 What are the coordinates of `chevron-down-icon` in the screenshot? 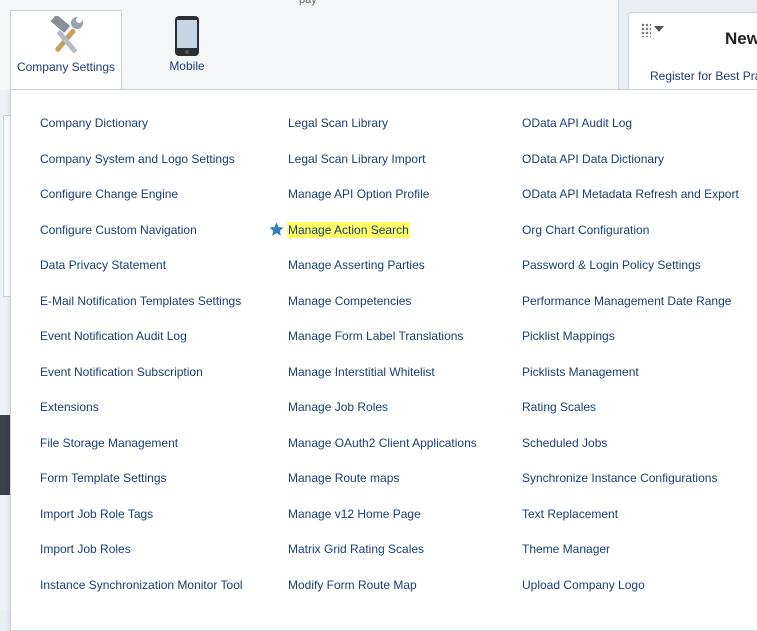 It's located at (659, 29).